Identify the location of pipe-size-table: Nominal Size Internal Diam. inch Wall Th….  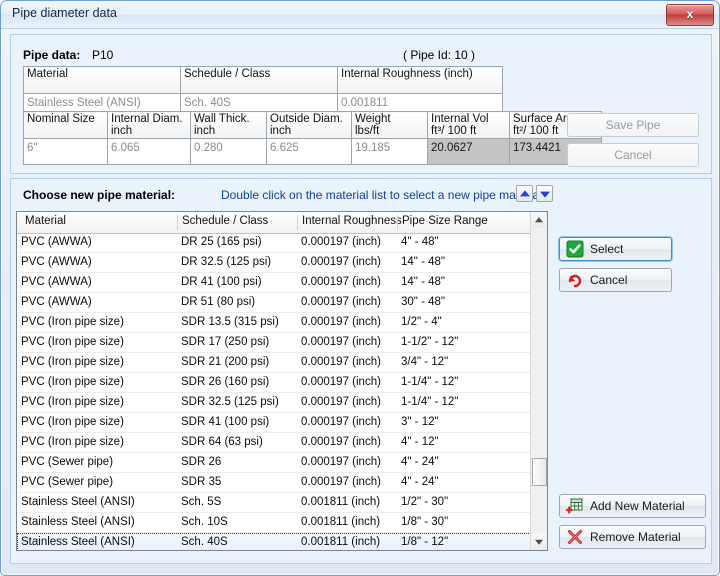
(312, 138).